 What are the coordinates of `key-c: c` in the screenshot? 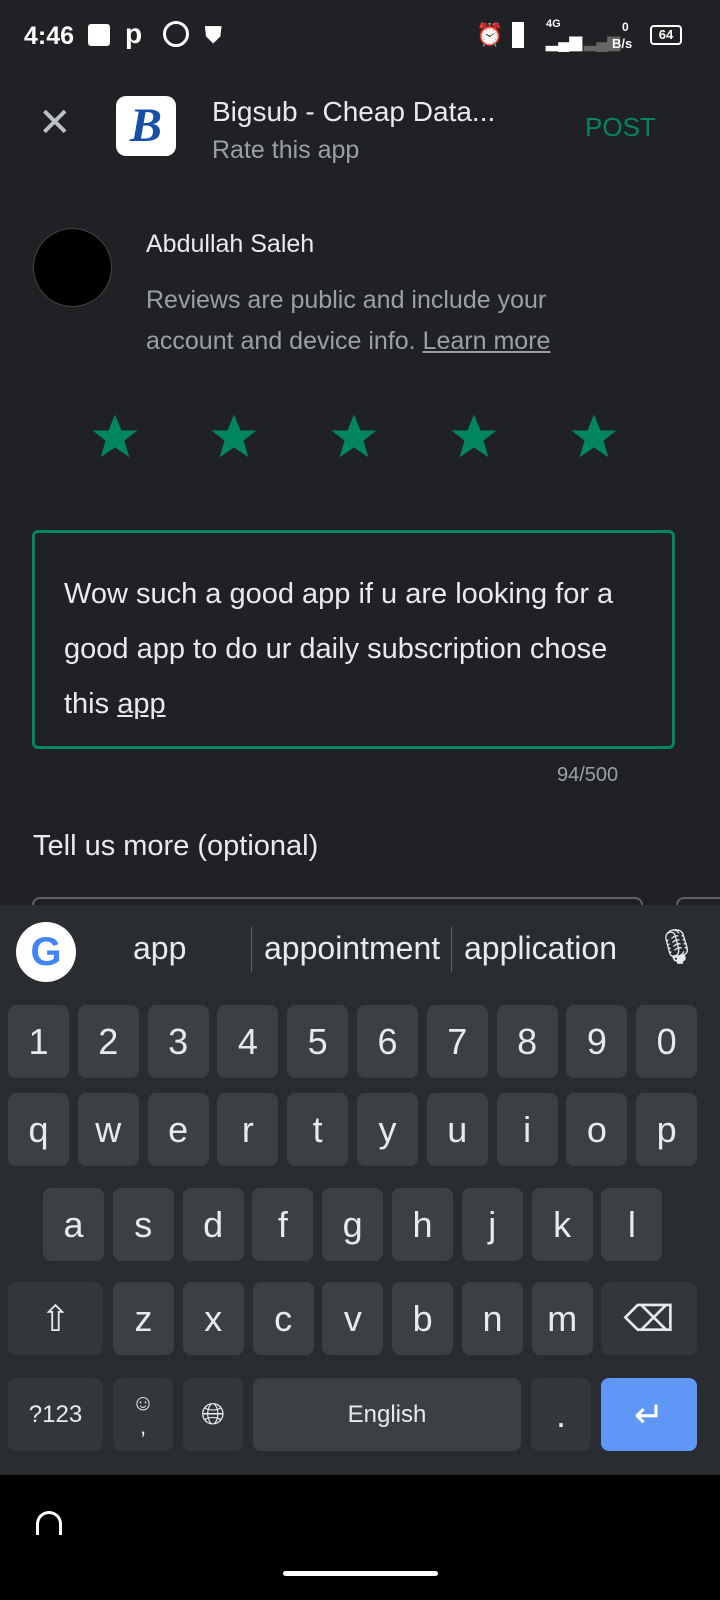 It's located at (283, 1318).